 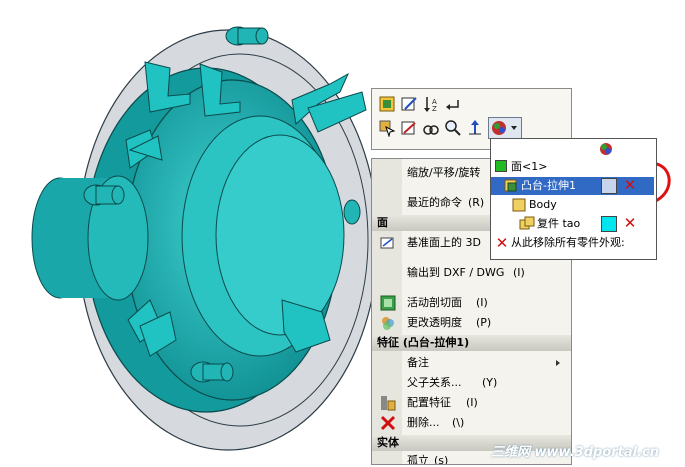 I want to click on body-icon, so click(x=519, y=205).